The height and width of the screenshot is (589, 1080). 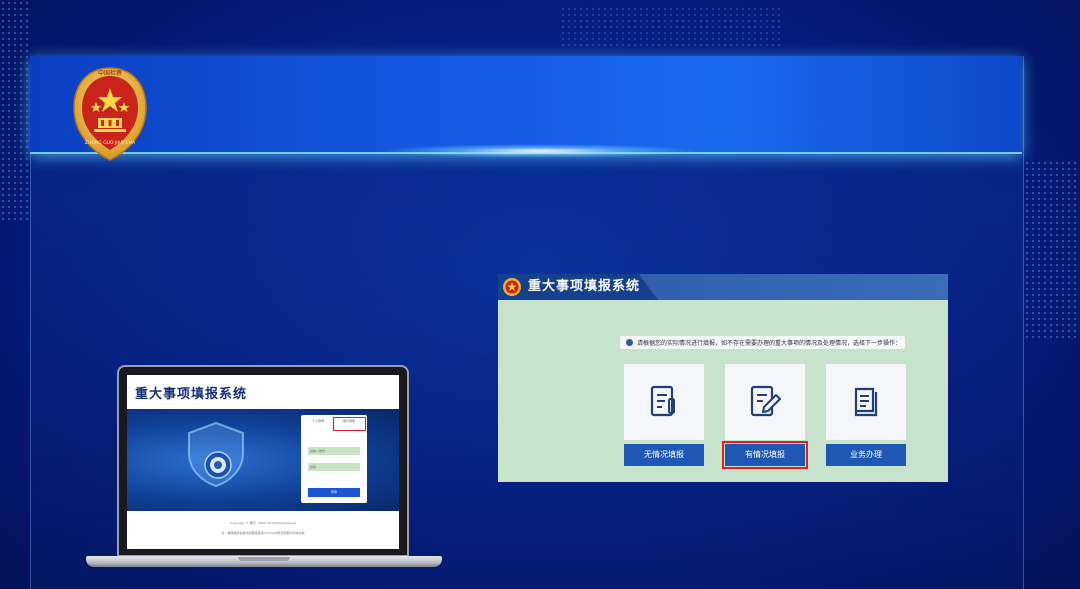 What do you see at coordinates (263, 392) in the screenshot?
I see `laptop-app-header: 重大事项填报系统` at bounding box center [263, 392].